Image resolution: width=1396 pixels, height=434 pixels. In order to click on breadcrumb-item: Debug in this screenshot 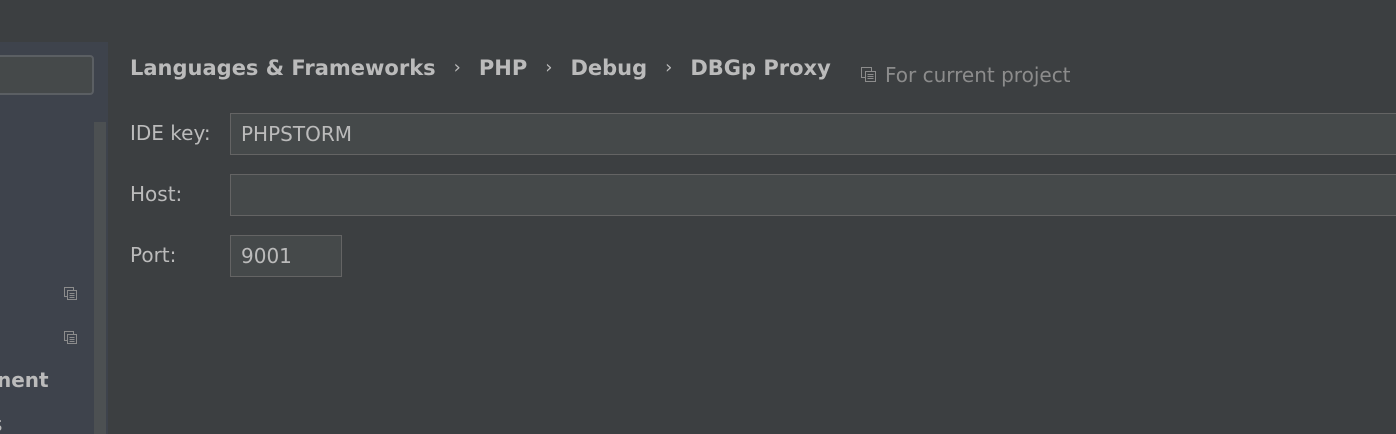, I will do `click(608, 68)`.